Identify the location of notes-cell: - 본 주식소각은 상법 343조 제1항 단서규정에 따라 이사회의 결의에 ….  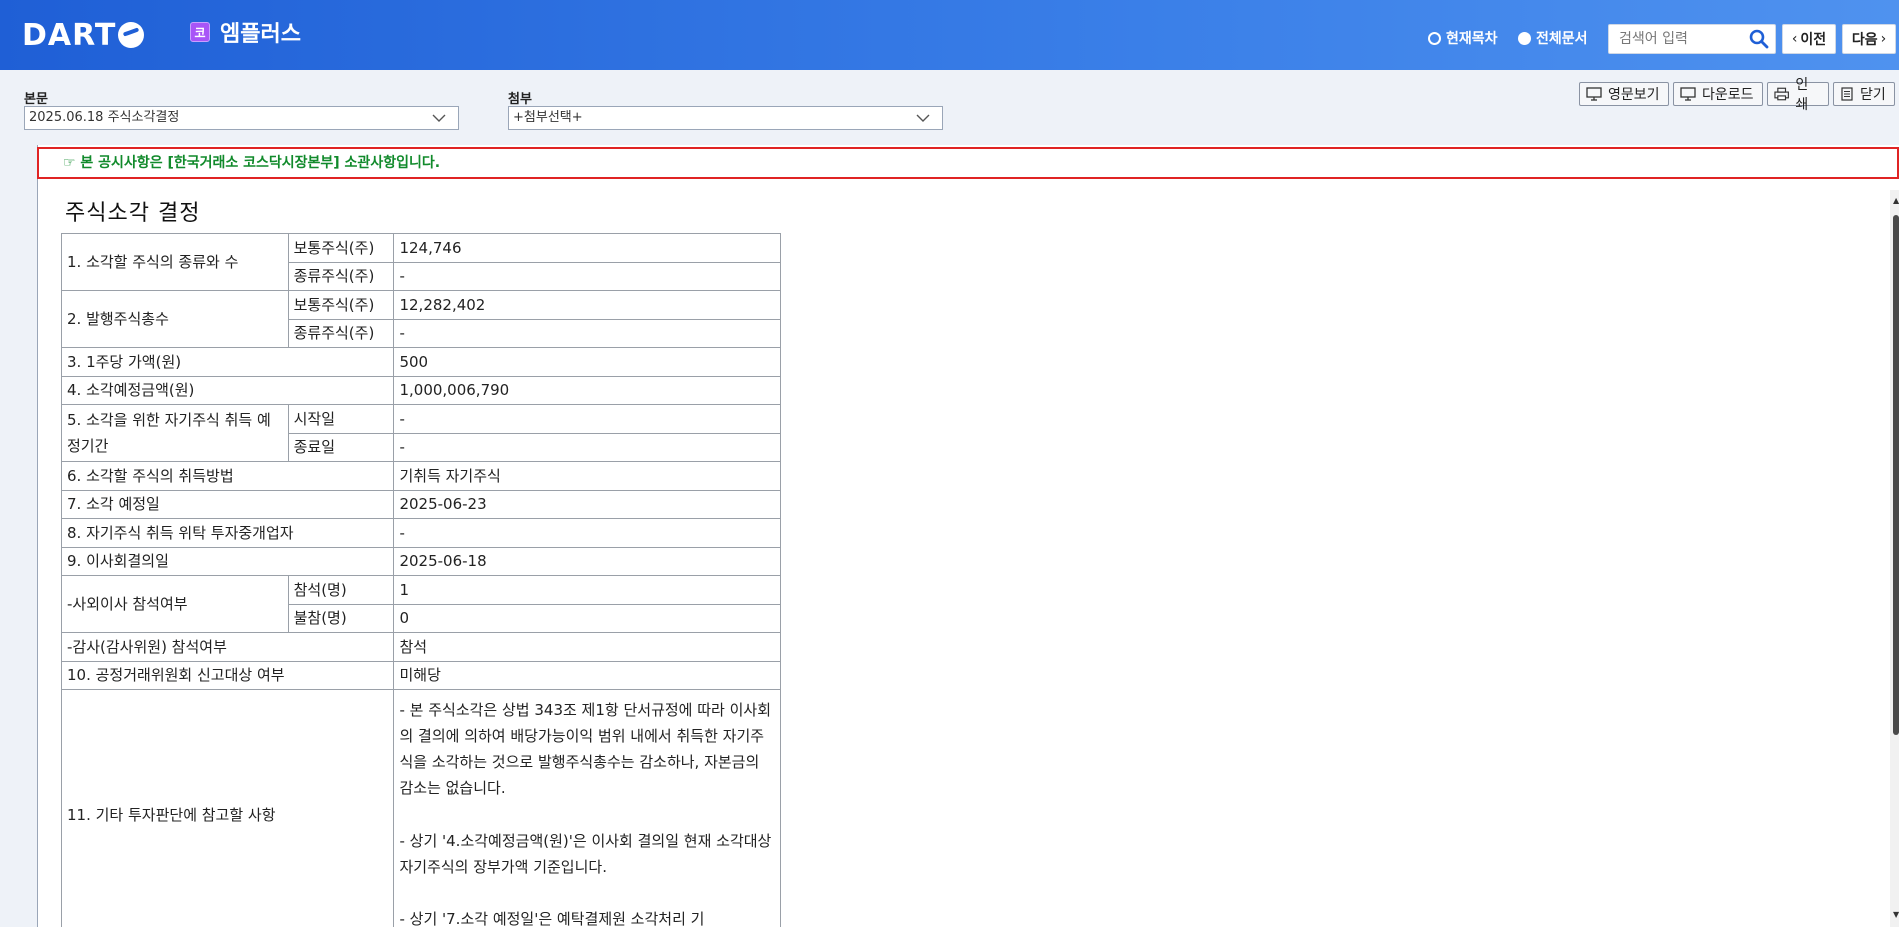
(587, 808).